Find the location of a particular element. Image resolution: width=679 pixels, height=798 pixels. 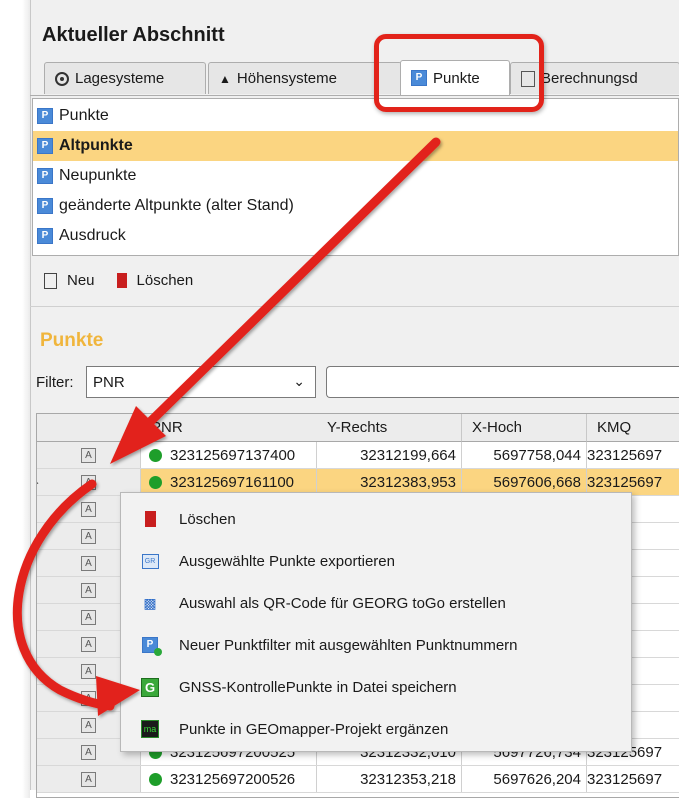

arrow-curve-to-gnss is located at coordinates (64, 595).